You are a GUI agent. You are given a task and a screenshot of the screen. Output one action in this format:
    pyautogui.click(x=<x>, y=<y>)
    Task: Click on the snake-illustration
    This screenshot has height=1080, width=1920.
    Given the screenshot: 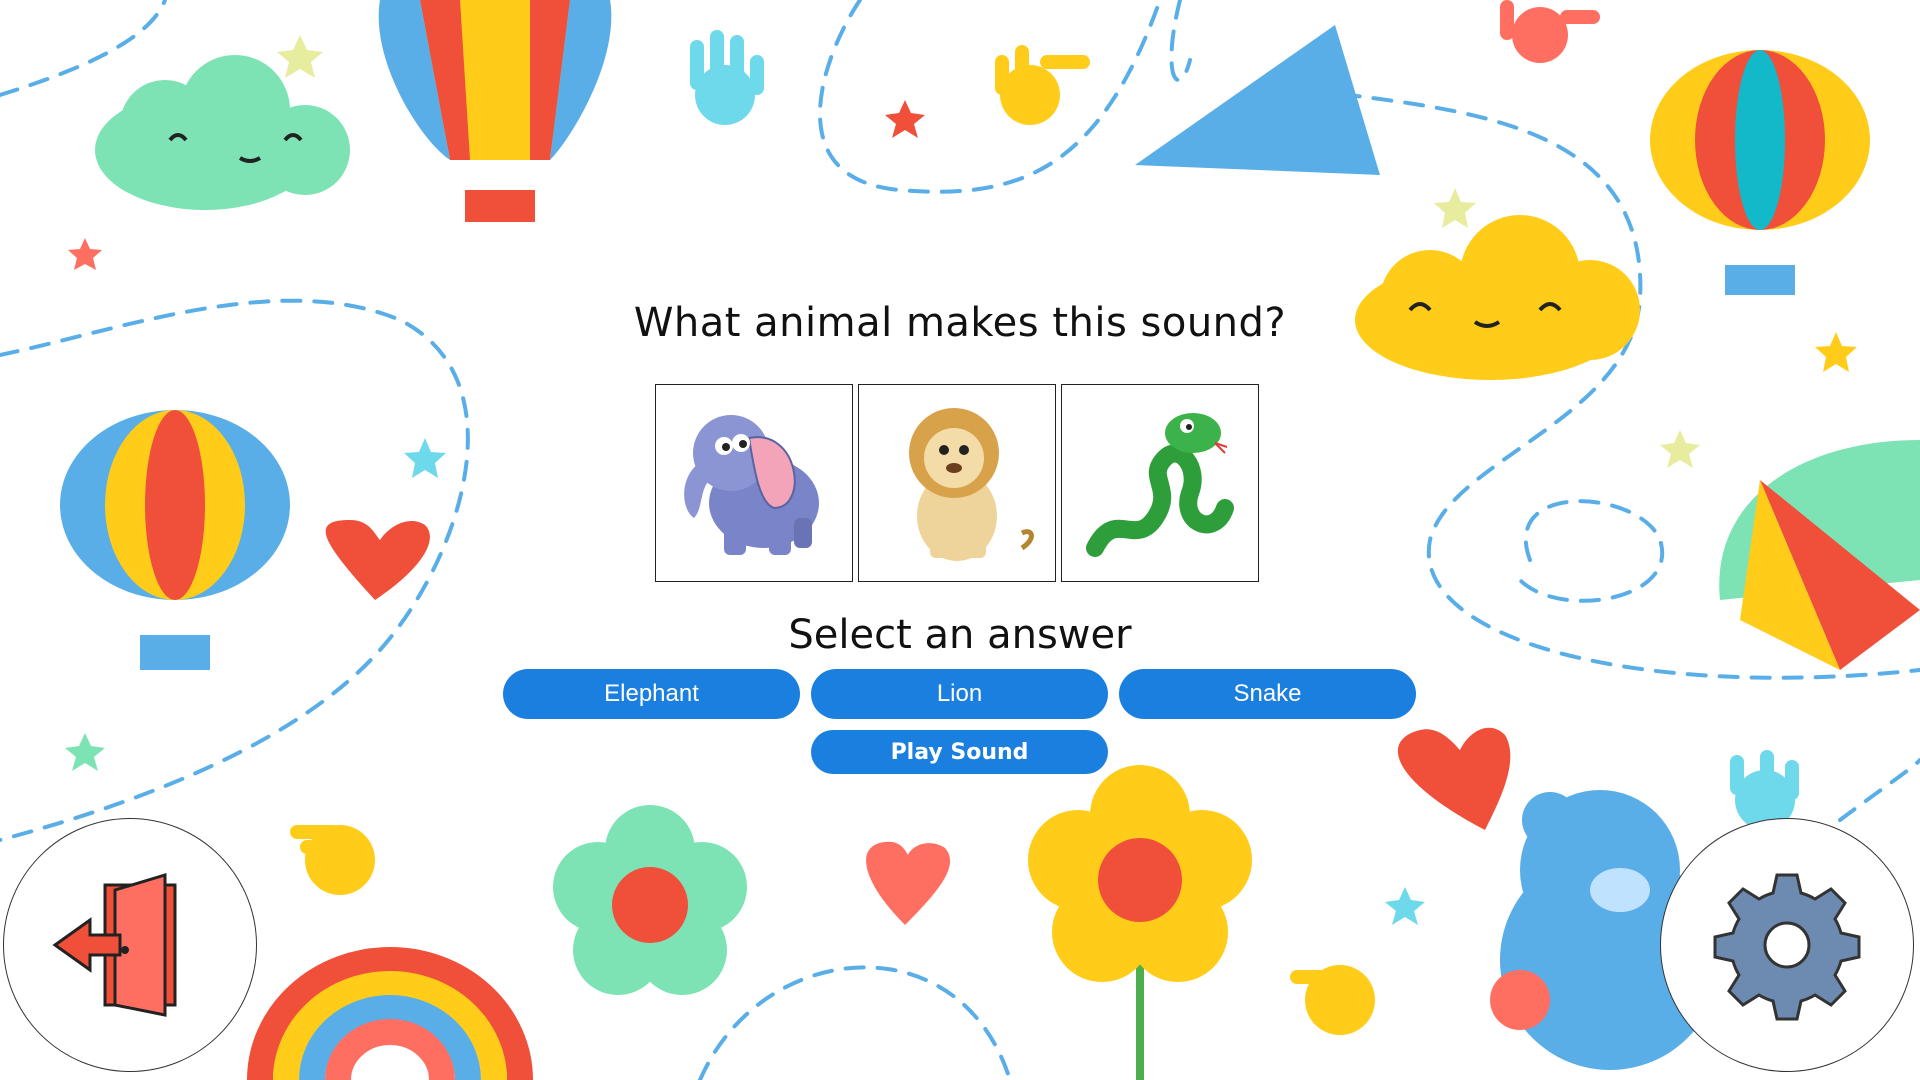 What is the action you would take?
    pyautogui.click(x=1160, y=485)
    